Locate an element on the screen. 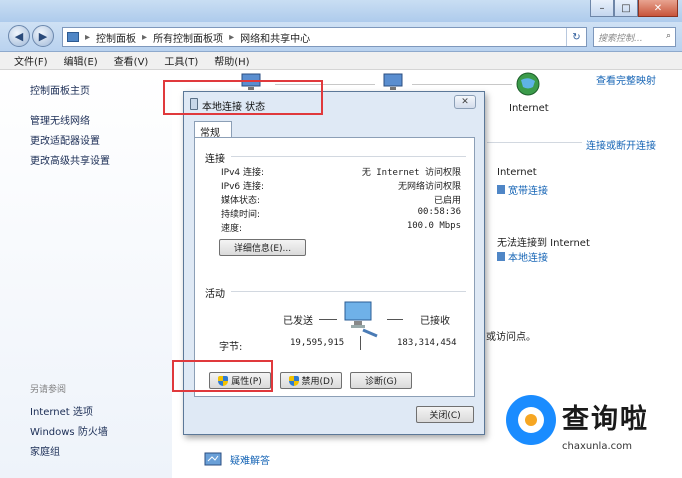 This screenshot has width=682, height=478. refresh-button: ↻ is located at coordinates (576, 37).